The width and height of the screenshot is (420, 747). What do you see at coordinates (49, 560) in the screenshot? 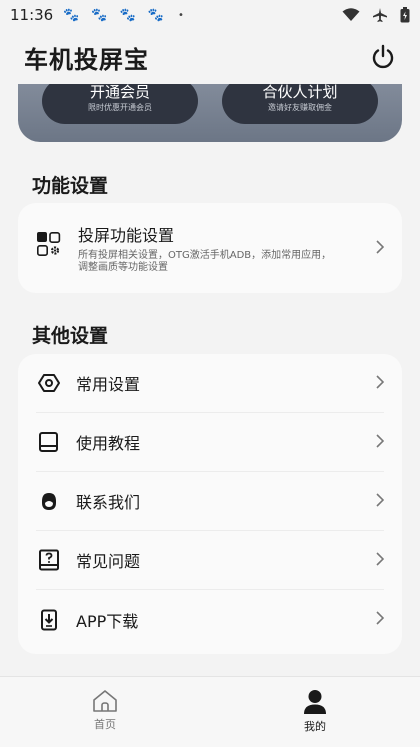
I see `faq-icon` at bounding box center [49, 560].